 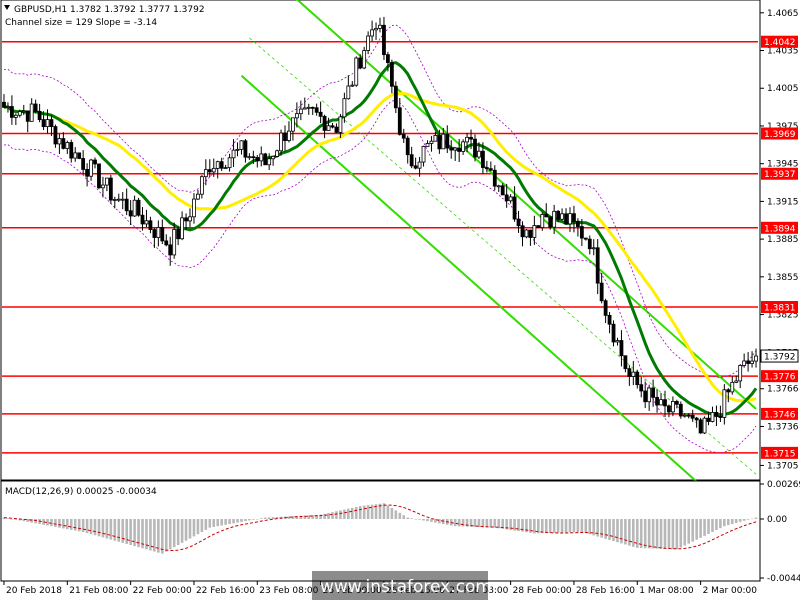 What do you see at coordinates (779, 413) in the screenshot?
I see `level-tag: 1.3746` at bounding box center [779, 413].